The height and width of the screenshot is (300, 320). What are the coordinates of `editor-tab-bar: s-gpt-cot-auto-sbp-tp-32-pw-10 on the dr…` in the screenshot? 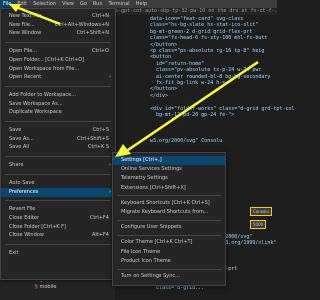 It's located at (196, 11).